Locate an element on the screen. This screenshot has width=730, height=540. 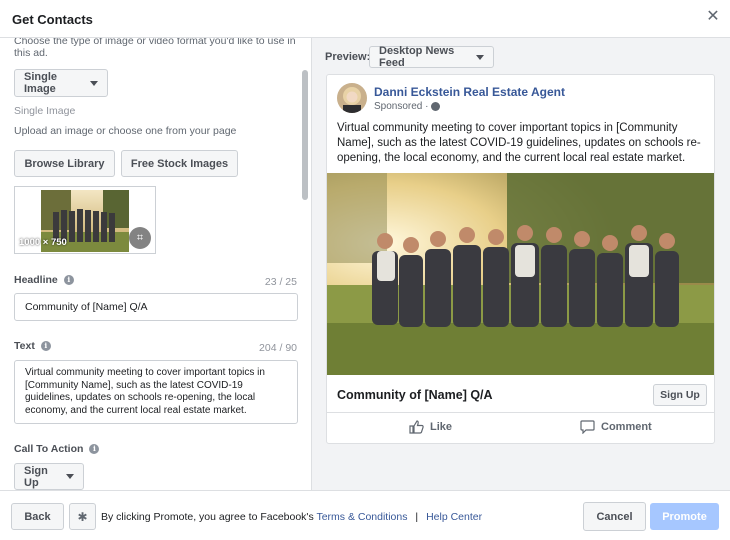
cta-label-text: Call To Action is located at coordinates (49, 449).